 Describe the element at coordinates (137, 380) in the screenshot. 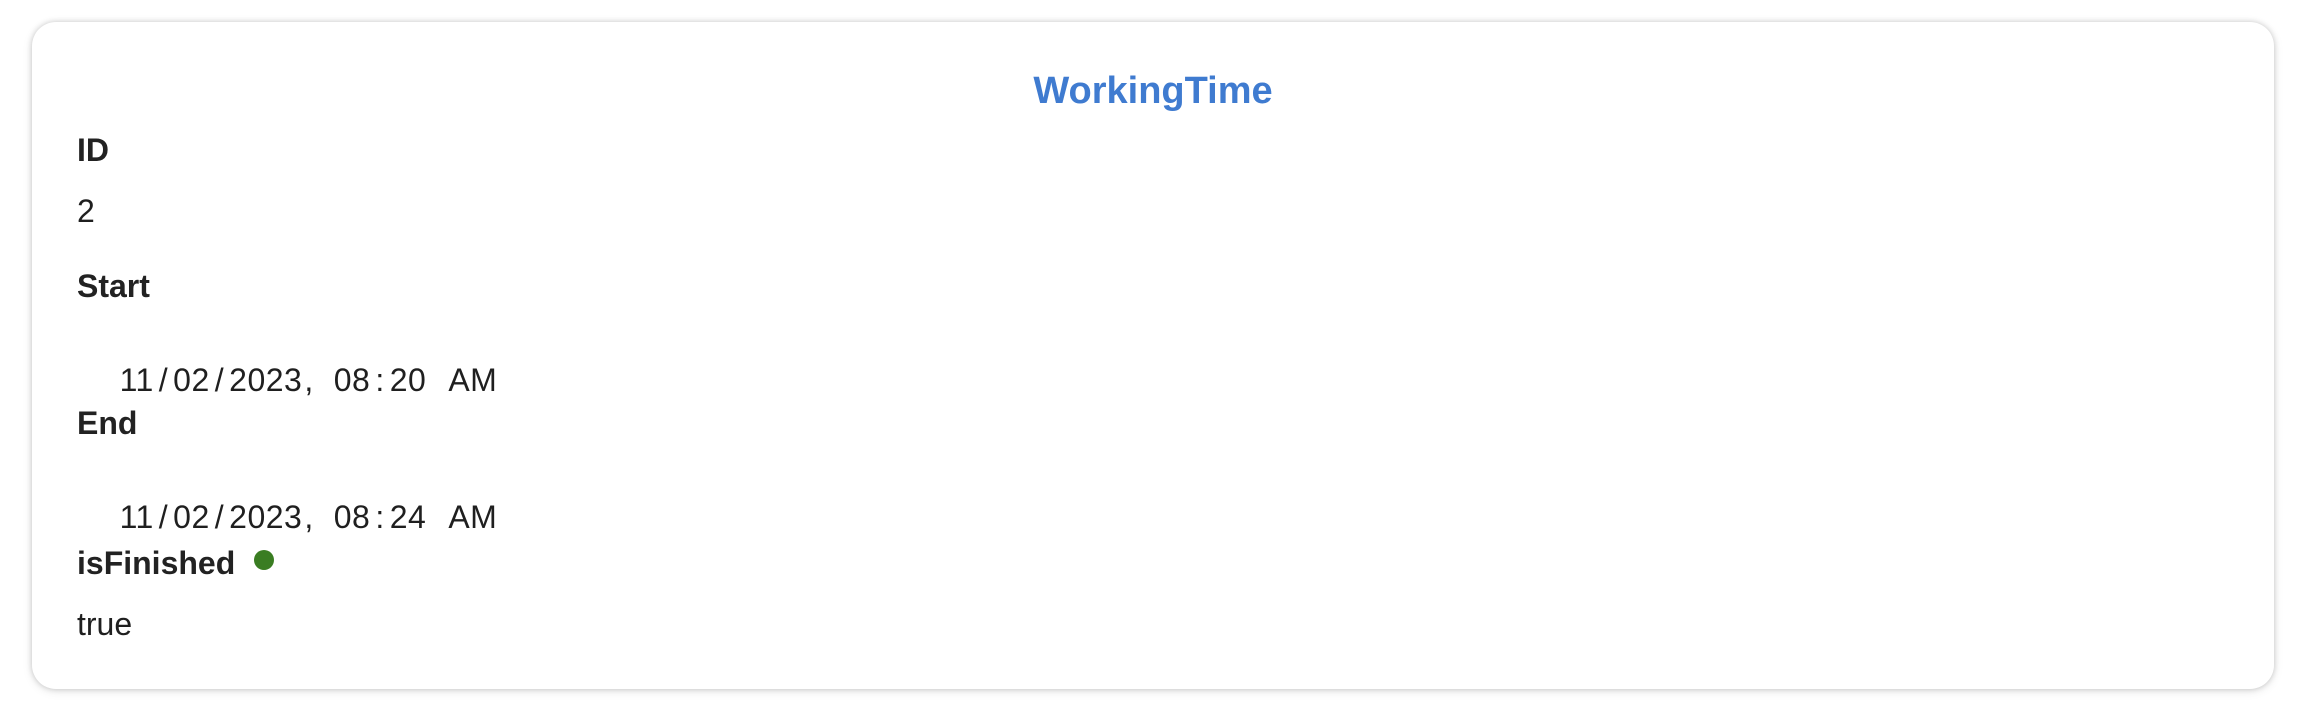

I see `start-month: 11` at that location.